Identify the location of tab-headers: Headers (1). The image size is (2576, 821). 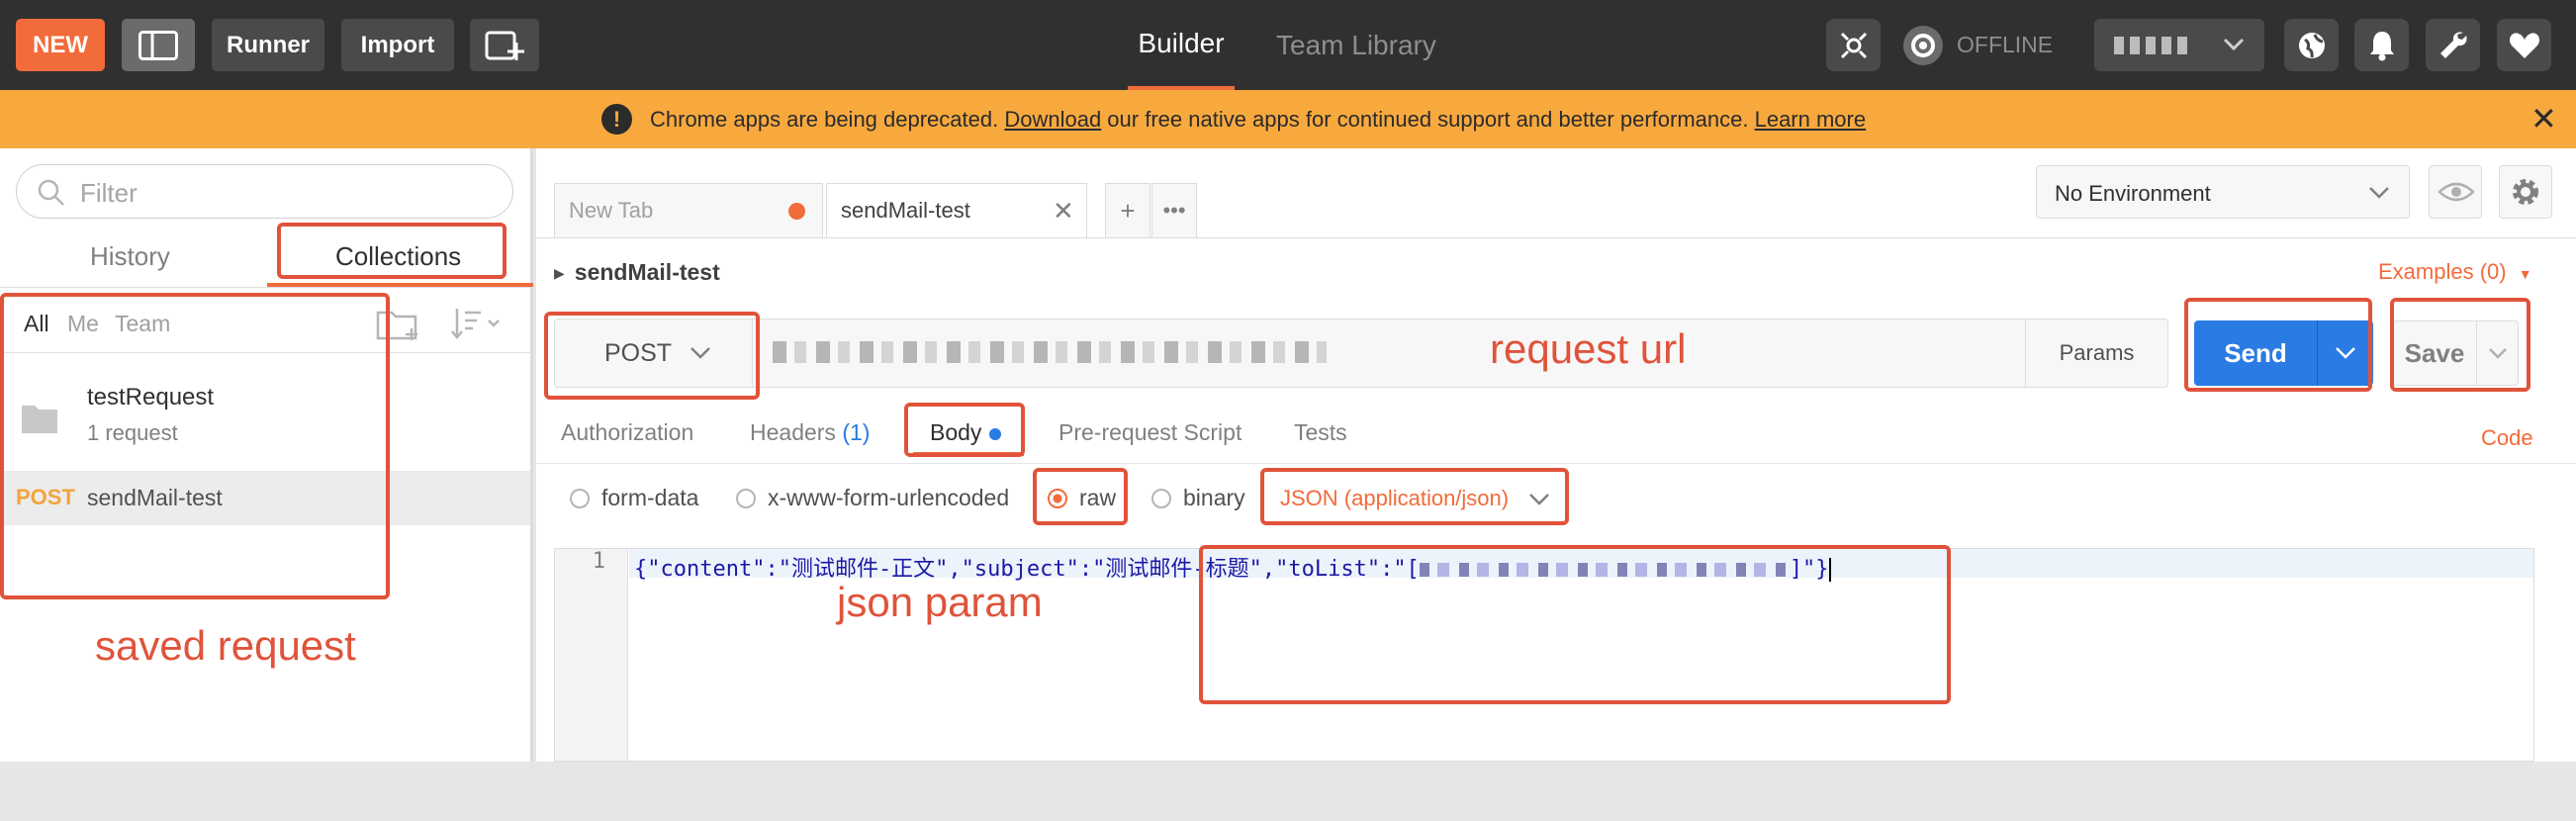
(810, 432).